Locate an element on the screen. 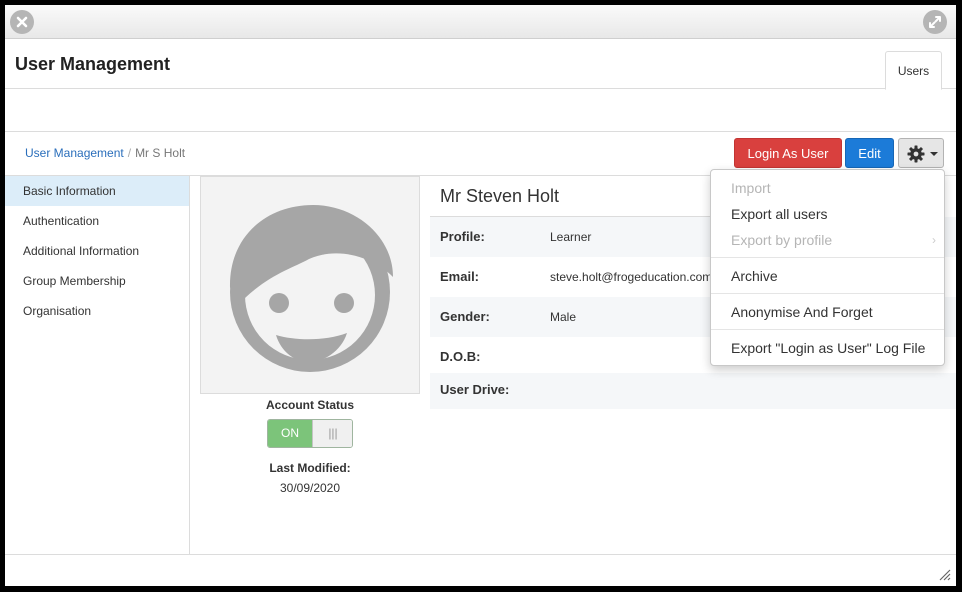 This screenshot has width=962, height=592. detail-key: User Drive: is located at coordinates (475, 389).